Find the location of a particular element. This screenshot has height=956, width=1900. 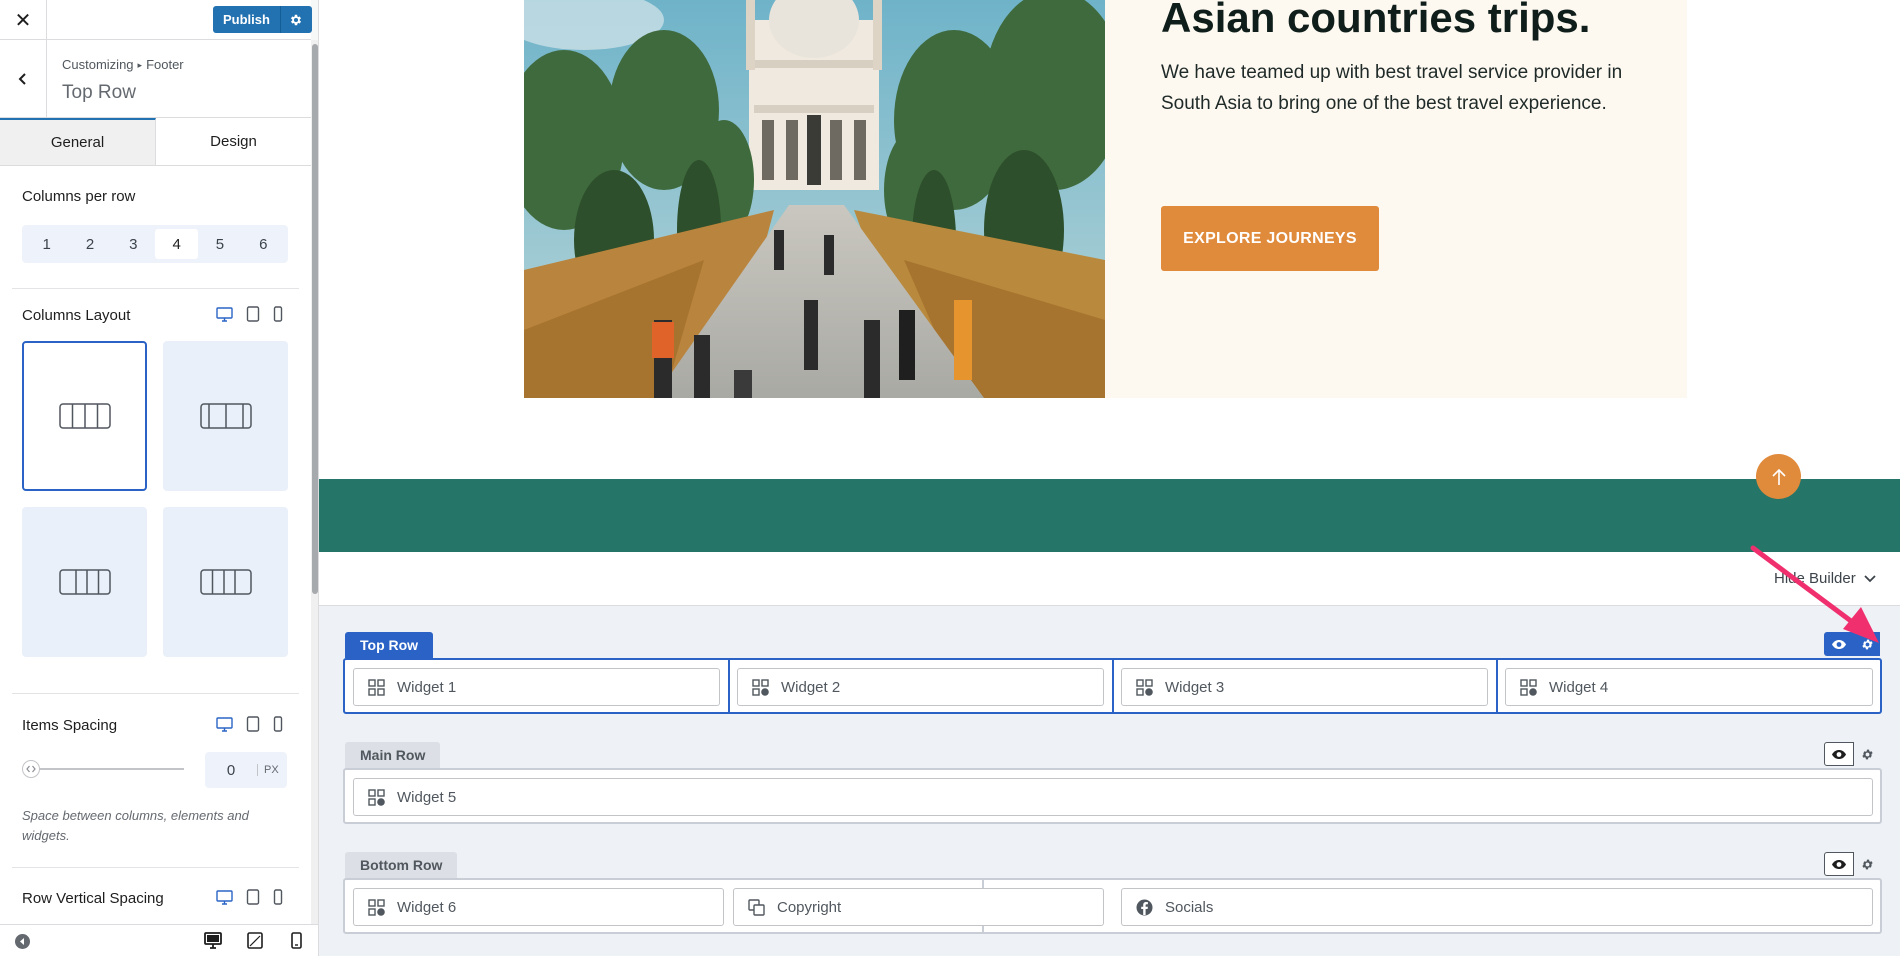

eye-icon is located at coordinates (1839, 864).